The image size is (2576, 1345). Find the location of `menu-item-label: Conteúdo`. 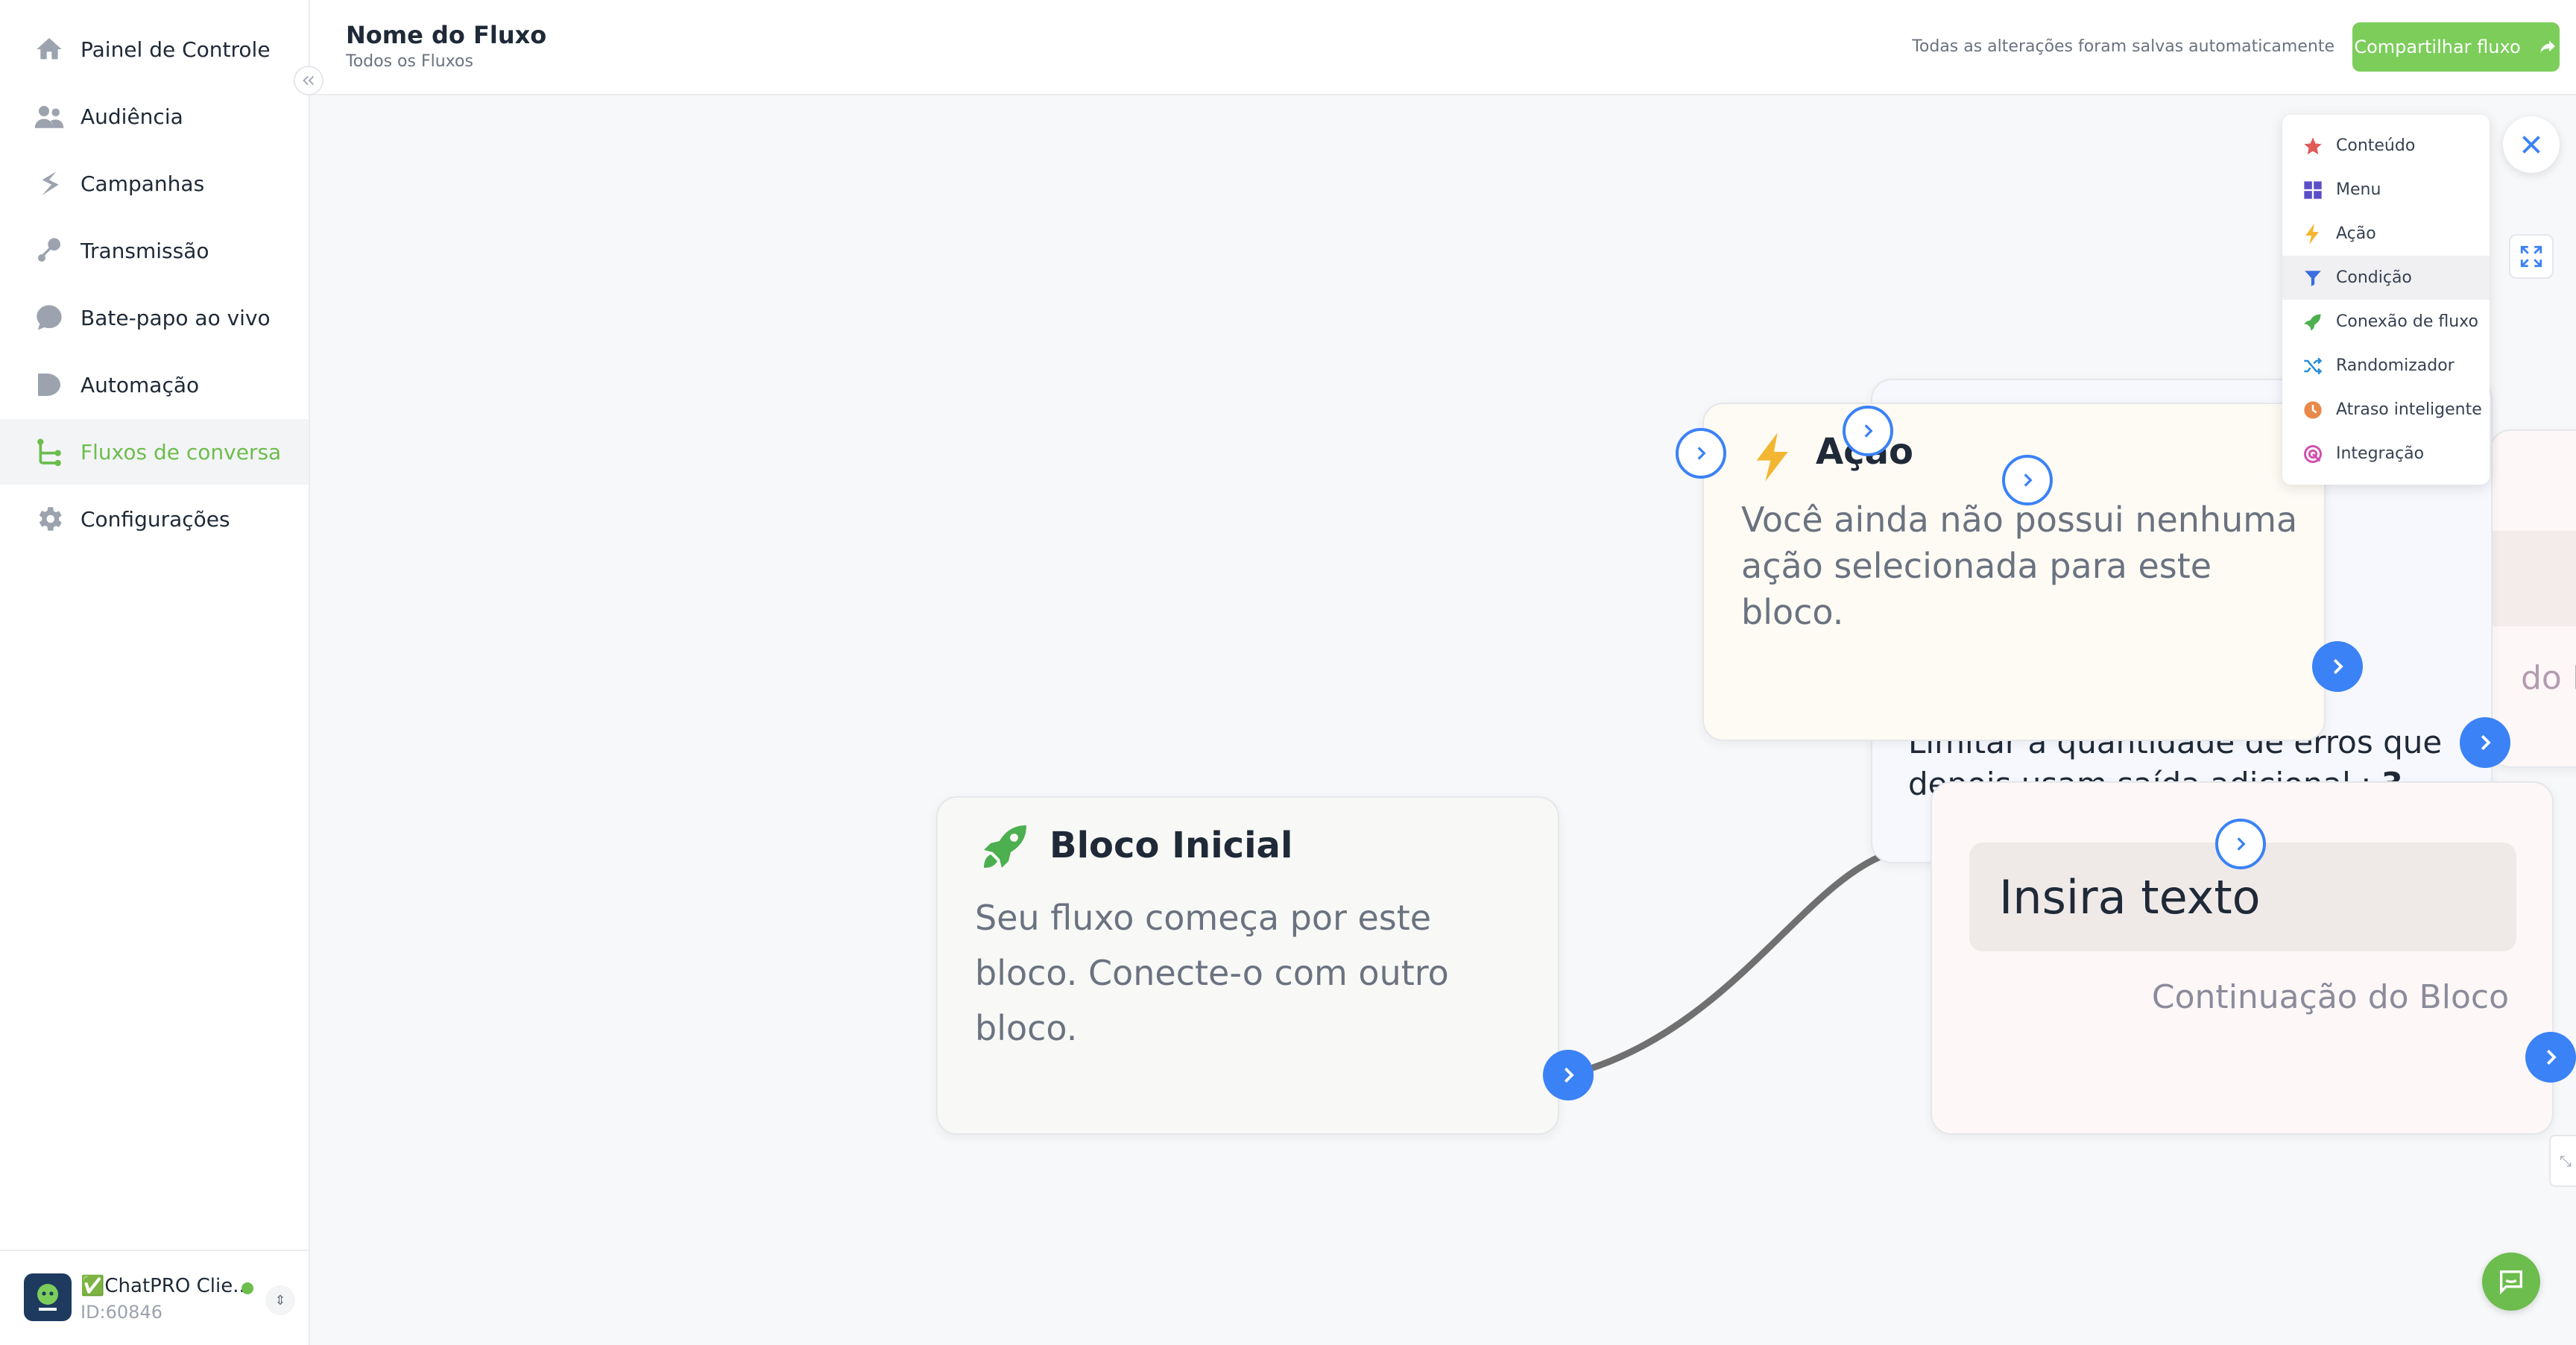

menu-item-label: Conteúdo is located at coordinates (2376, 145).